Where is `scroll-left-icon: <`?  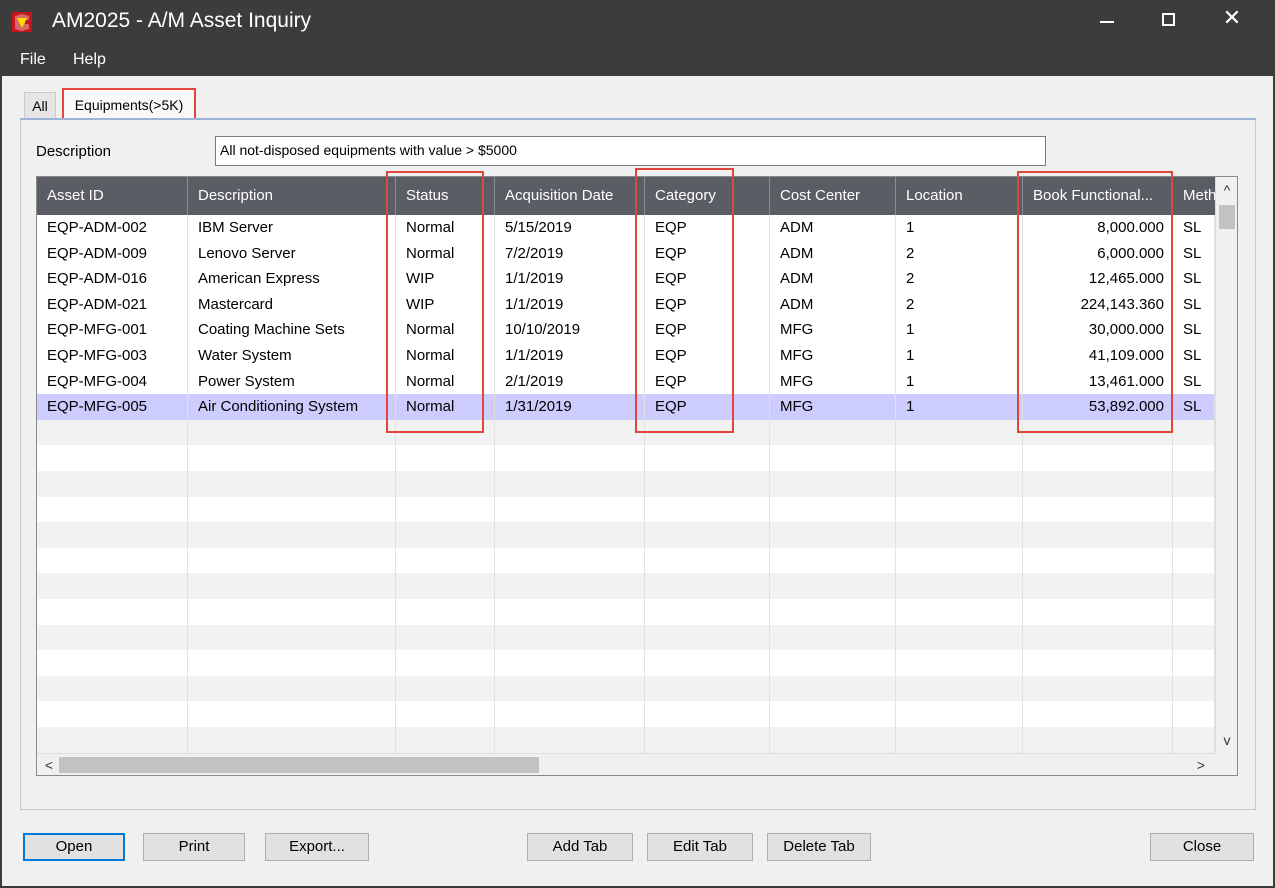 scroll-left-icon: < is located at coordinates (49, 764).